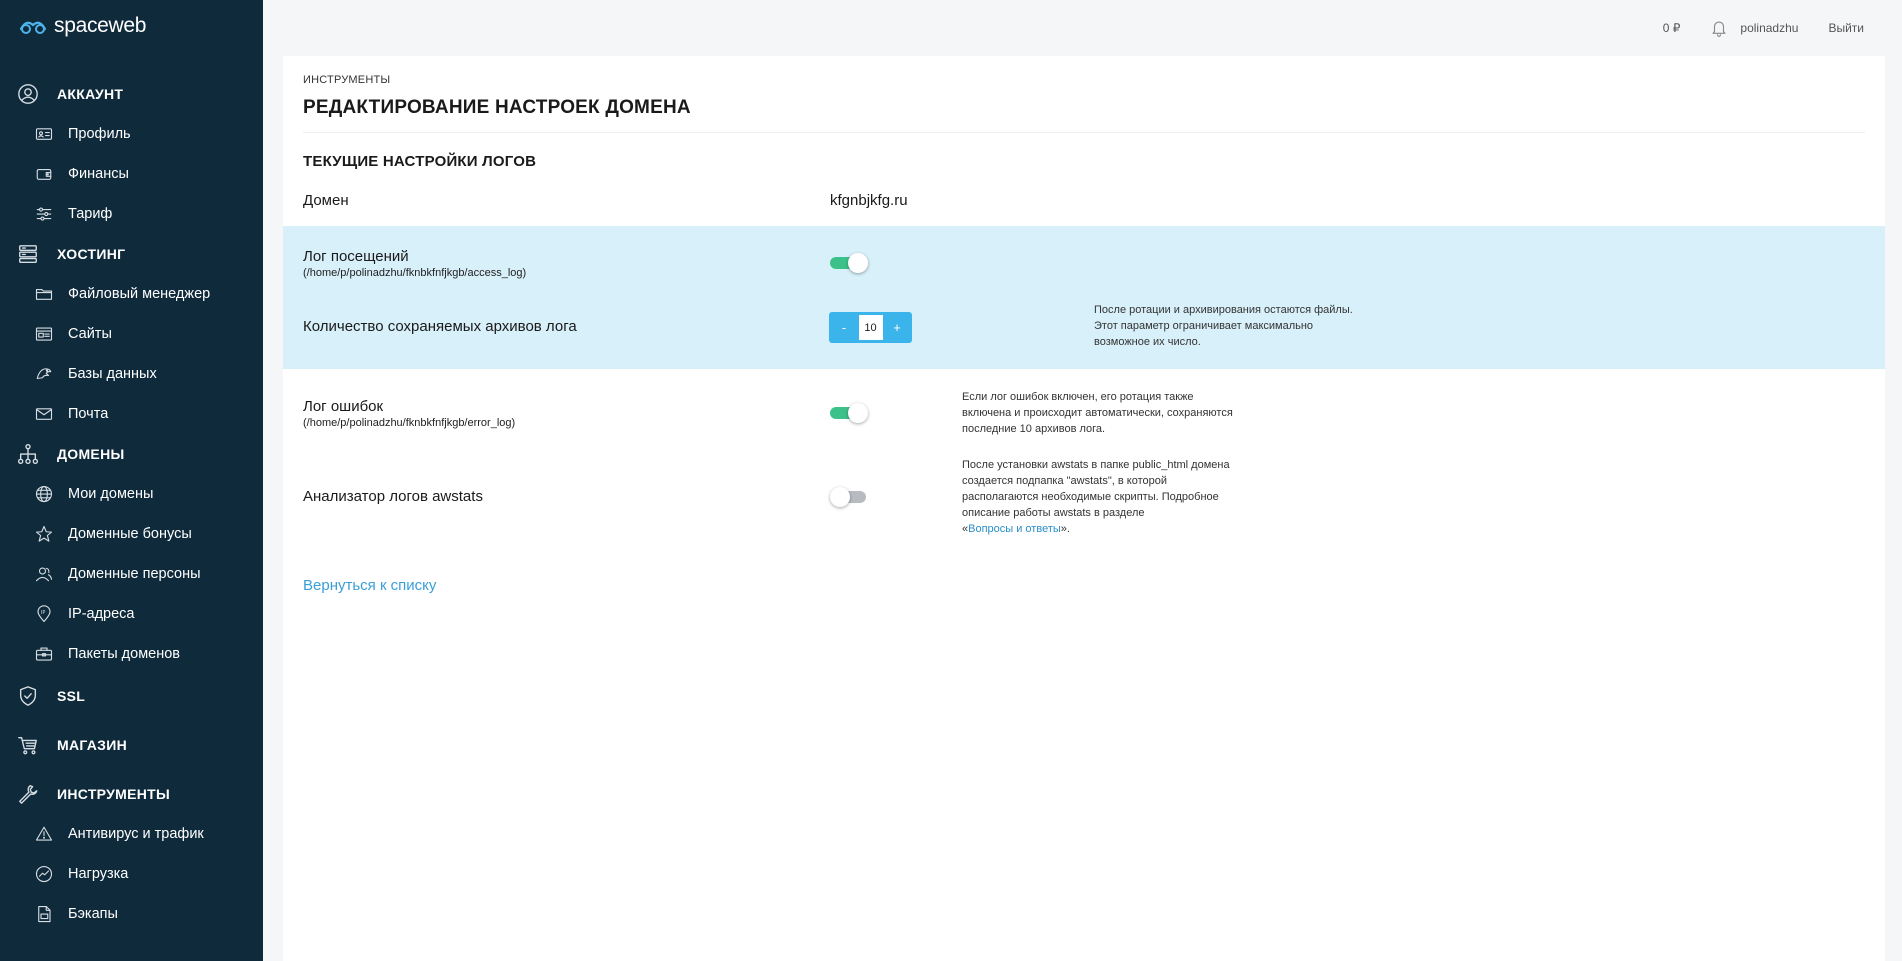 The image size is (1902, 961). What do you see at coordinates (124, 654) in the screenshot?
I see `sidebar-item-label: Пакеты доменов` at bounding box center [124, 654].